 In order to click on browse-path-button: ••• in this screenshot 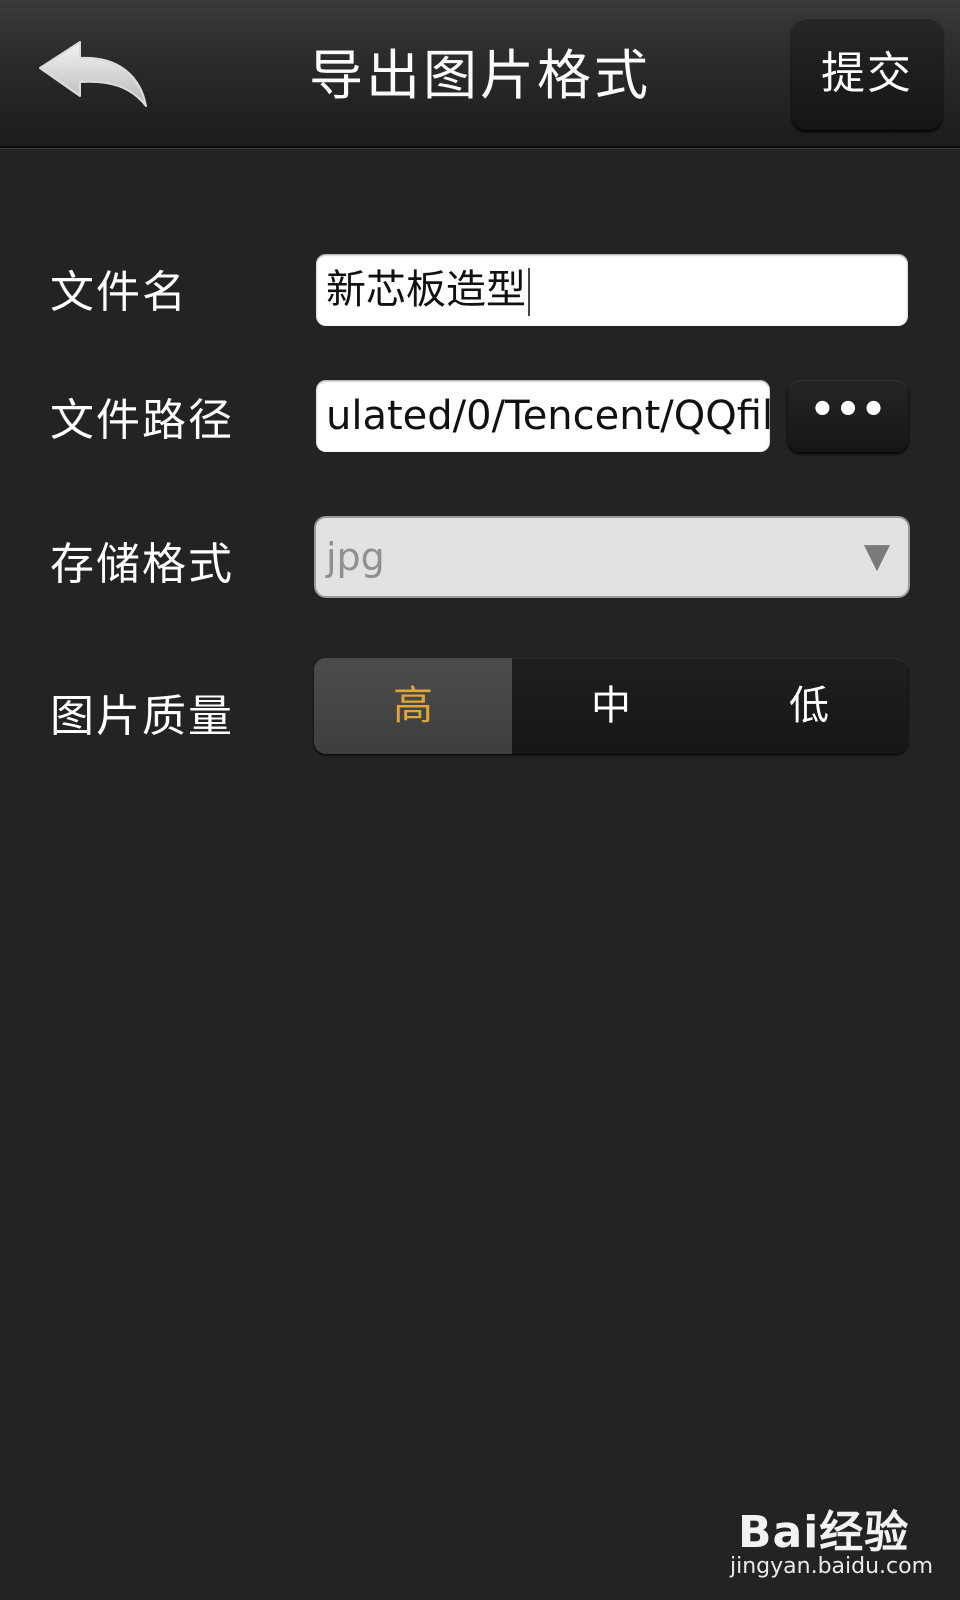, I will do `click(848, 416)`.